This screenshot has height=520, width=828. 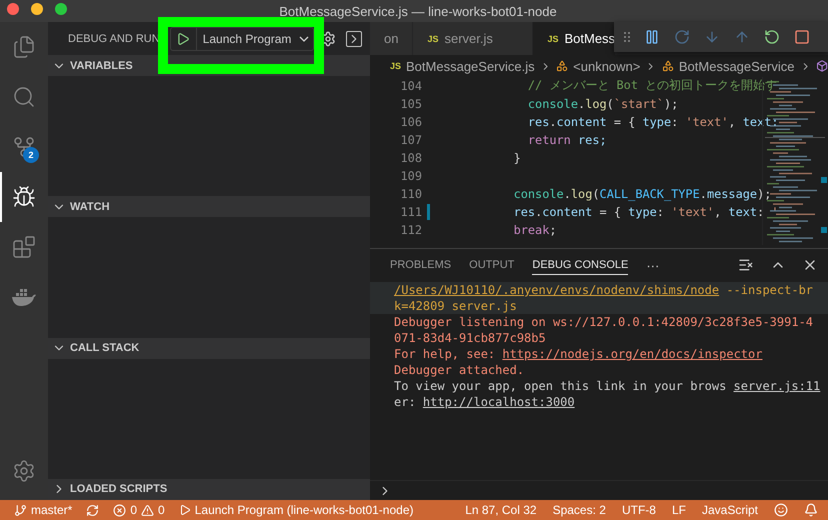 What do you see at coordinates (209, 207) in the screenshot?
I see `section-header: WATCH` at bounding box center [209, 207].